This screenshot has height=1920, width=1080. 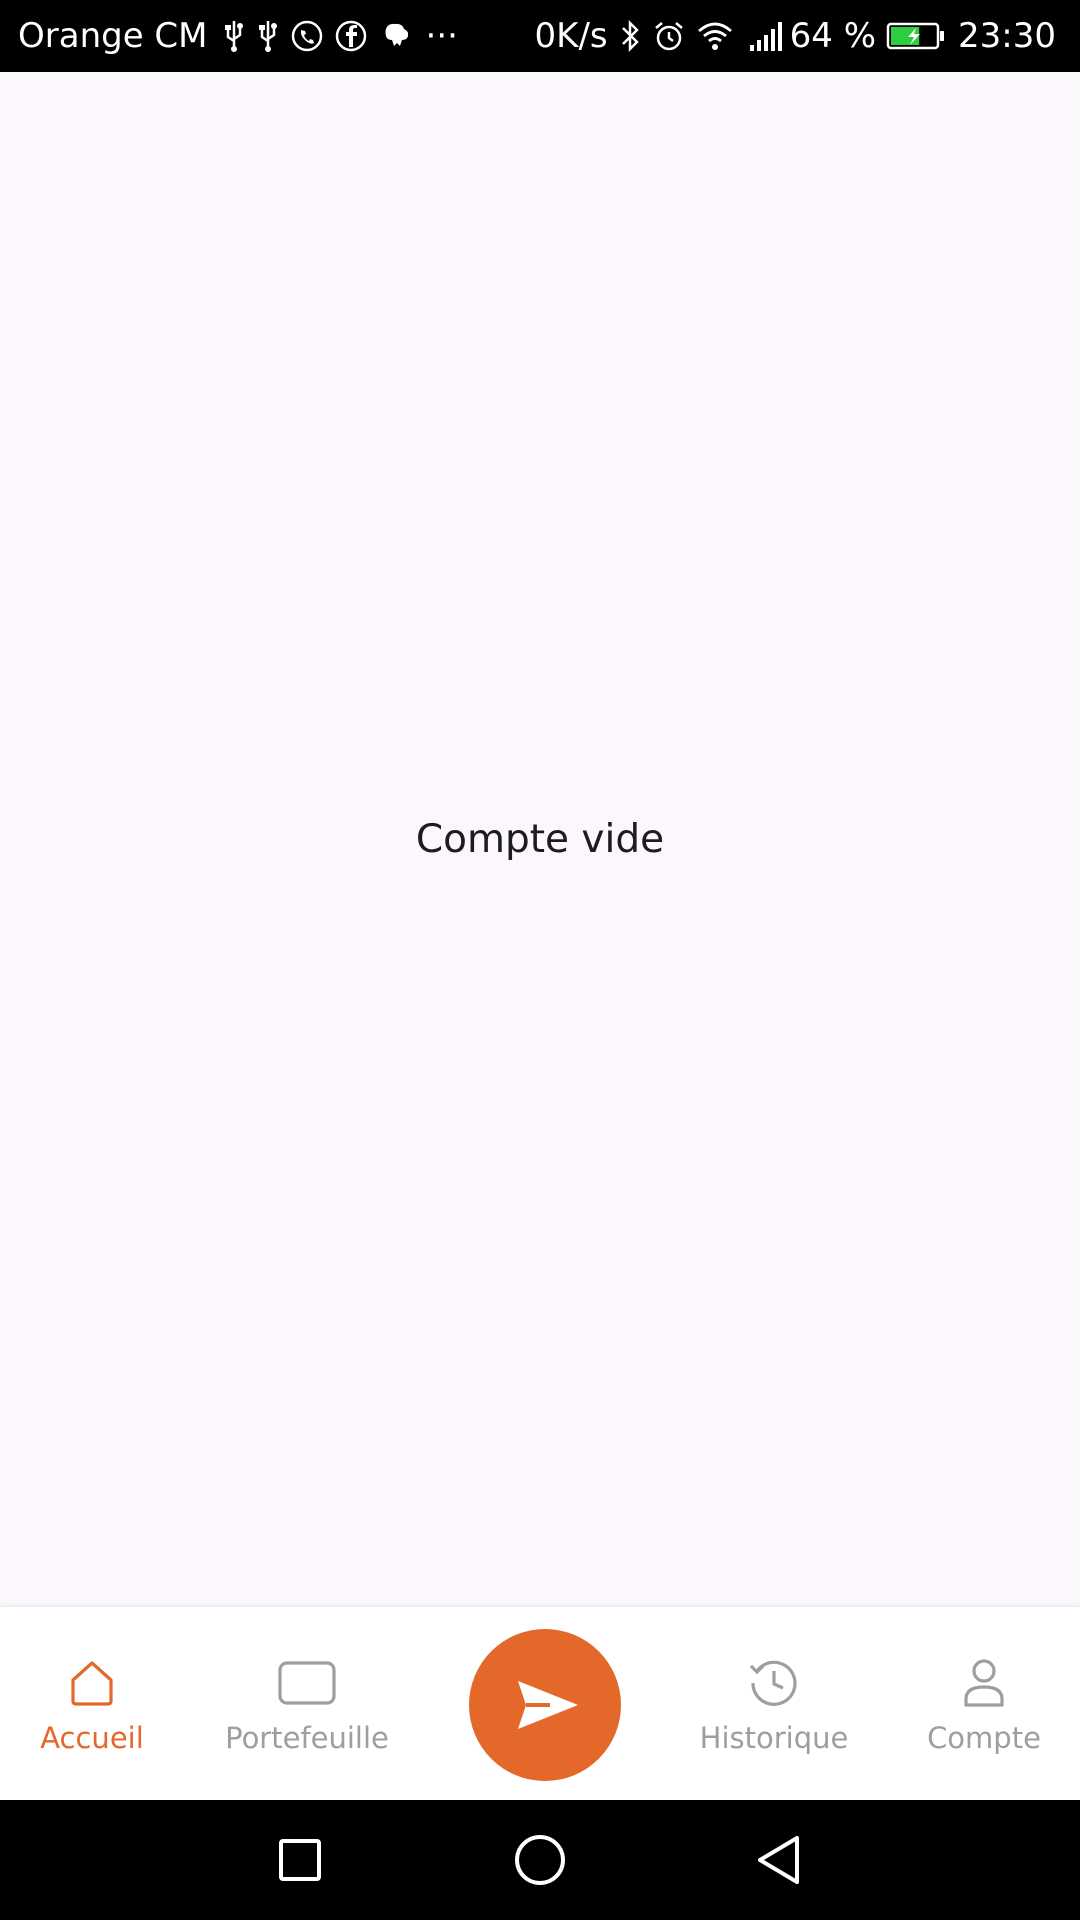 I want to click on status-bar: Orange CM ··· 0K/s 64 % 23:30, so click(x=540, y=36).